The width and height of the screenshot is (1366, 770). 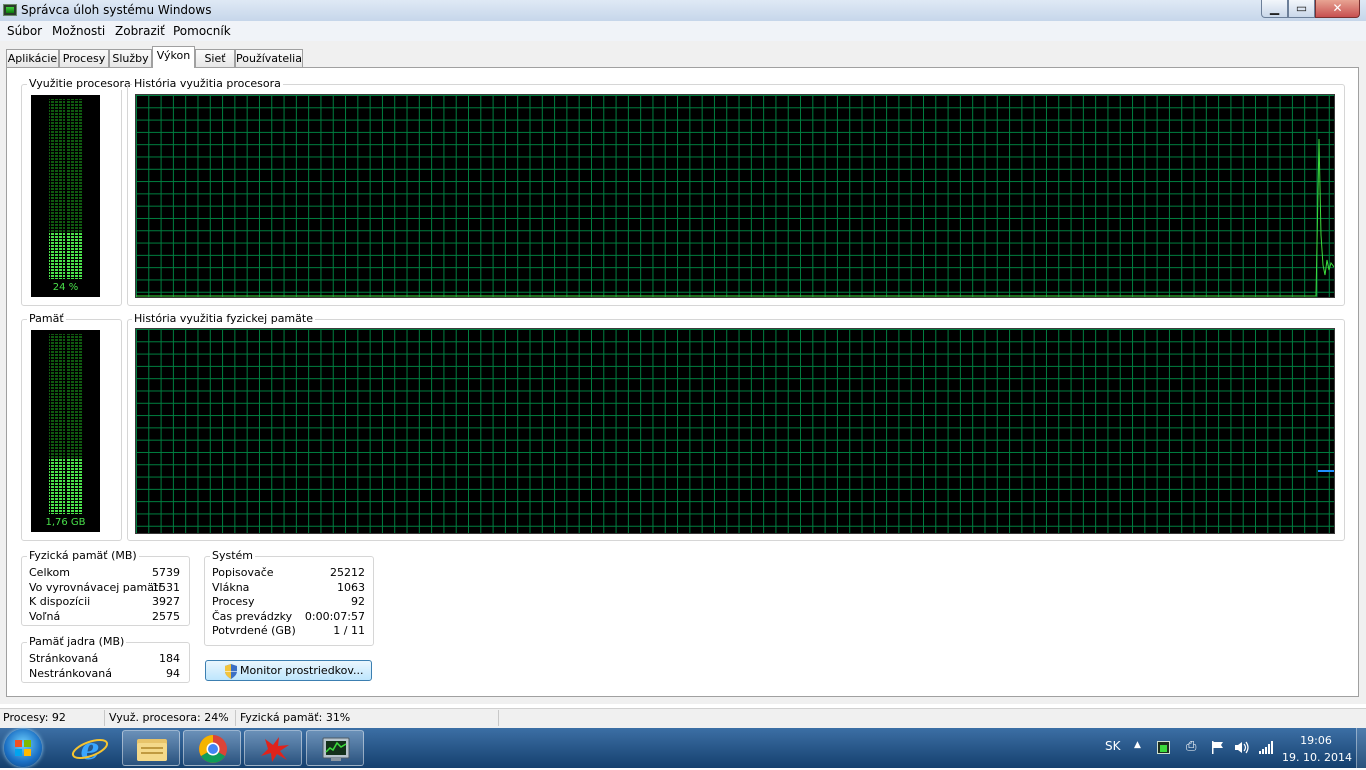 I want to click on physical-memory-row-value: 3927, so click(x=166, y=601).